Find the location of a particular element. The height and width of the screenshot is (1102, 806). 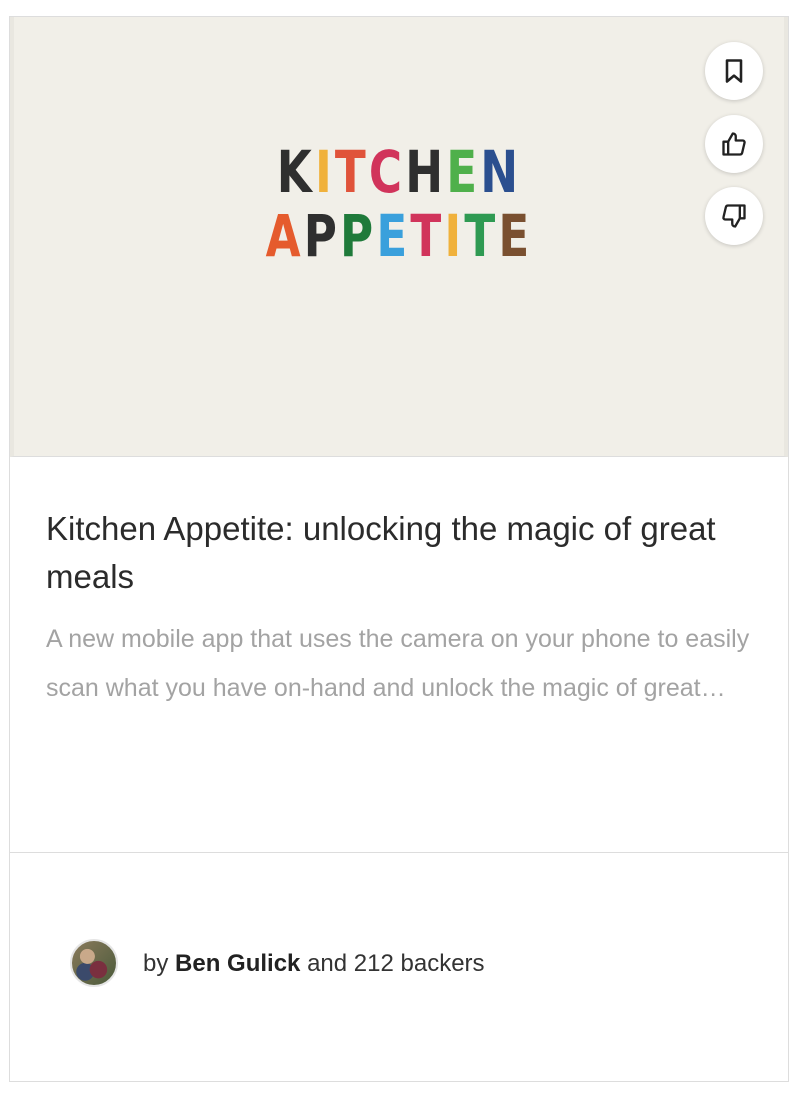

logo-line-1: KITCHEN is located at coordinates (399, 175).